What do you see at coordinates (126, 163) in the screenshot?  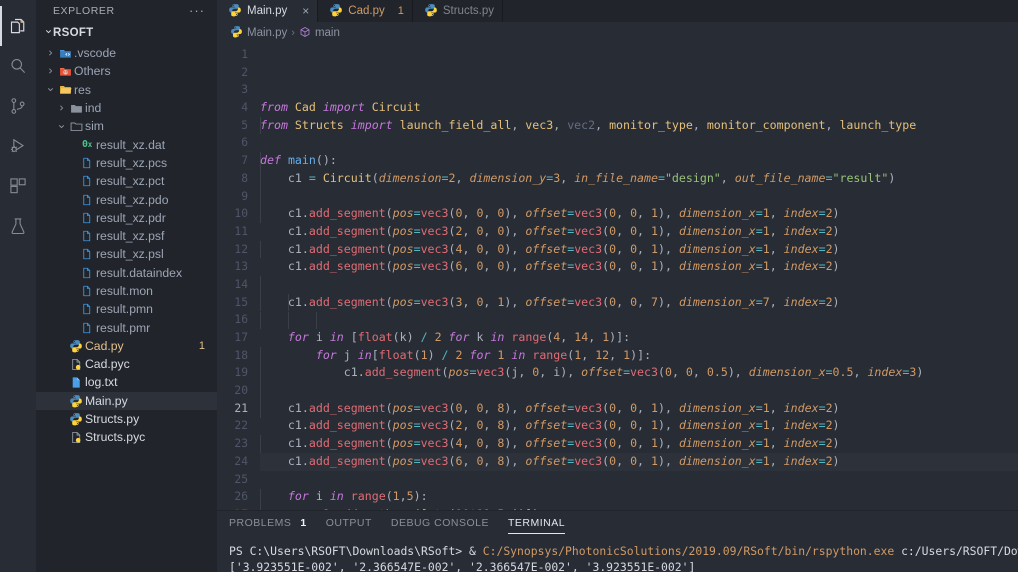 I see `tree-file-resultxzpcs: result_xz.pcs` at bounding box center [126, 163].